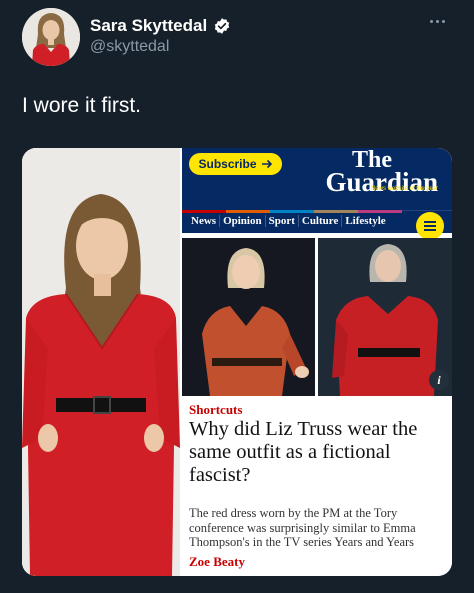 This screenshot has width=474, height=593. What do you see at coordinates (215, 410) in the screenshot?
I see `article-kicker: Shortcuts` at bounding box center [215, 410].